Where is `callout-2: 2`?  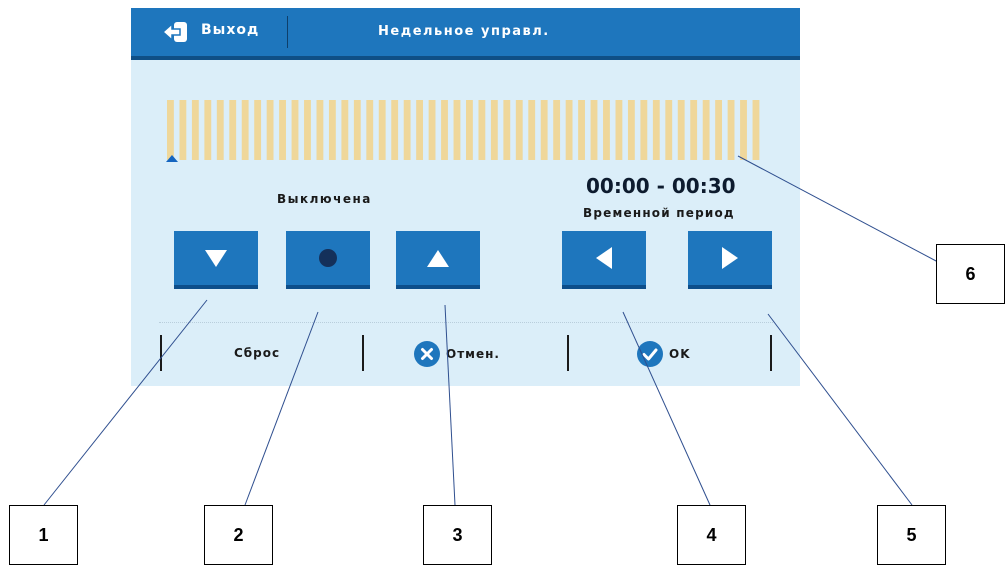
callout-2: 2 is located at coordinates (238, 535).